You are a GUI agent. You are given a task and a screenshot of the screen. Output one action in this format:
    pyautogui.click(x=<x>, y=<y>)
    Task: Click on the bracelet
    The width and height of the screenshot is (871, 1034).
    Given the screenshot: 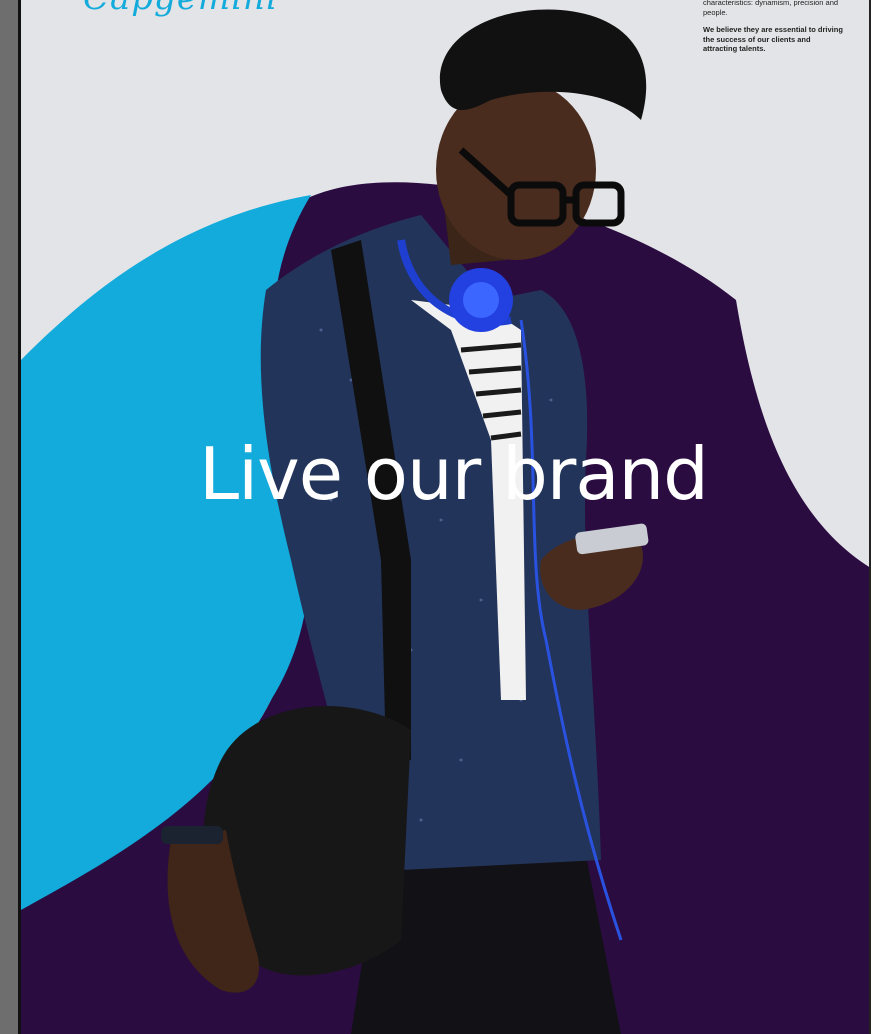 What is the action you would take?
    pyautogui.click(x=192, y=835)
    